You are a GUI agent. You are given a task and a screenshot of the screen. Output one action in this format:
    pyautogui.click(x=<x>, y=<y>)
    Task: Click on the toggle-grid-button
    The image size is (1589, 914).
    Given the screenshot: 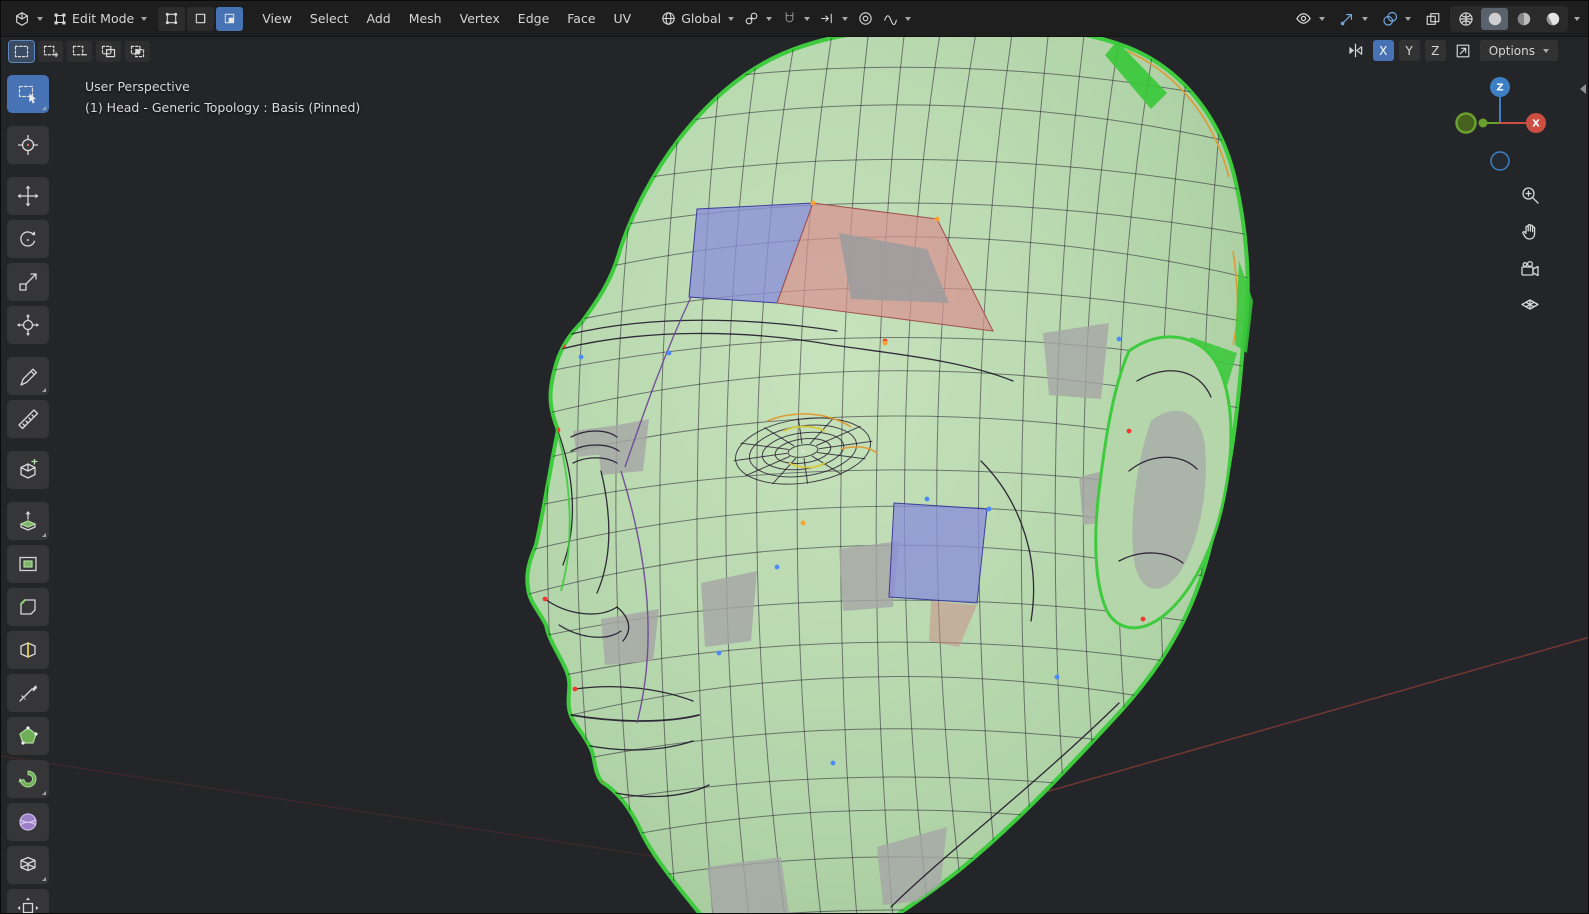 What is the action you would take?
    pyautogui.click(x=1530, y=306)
    